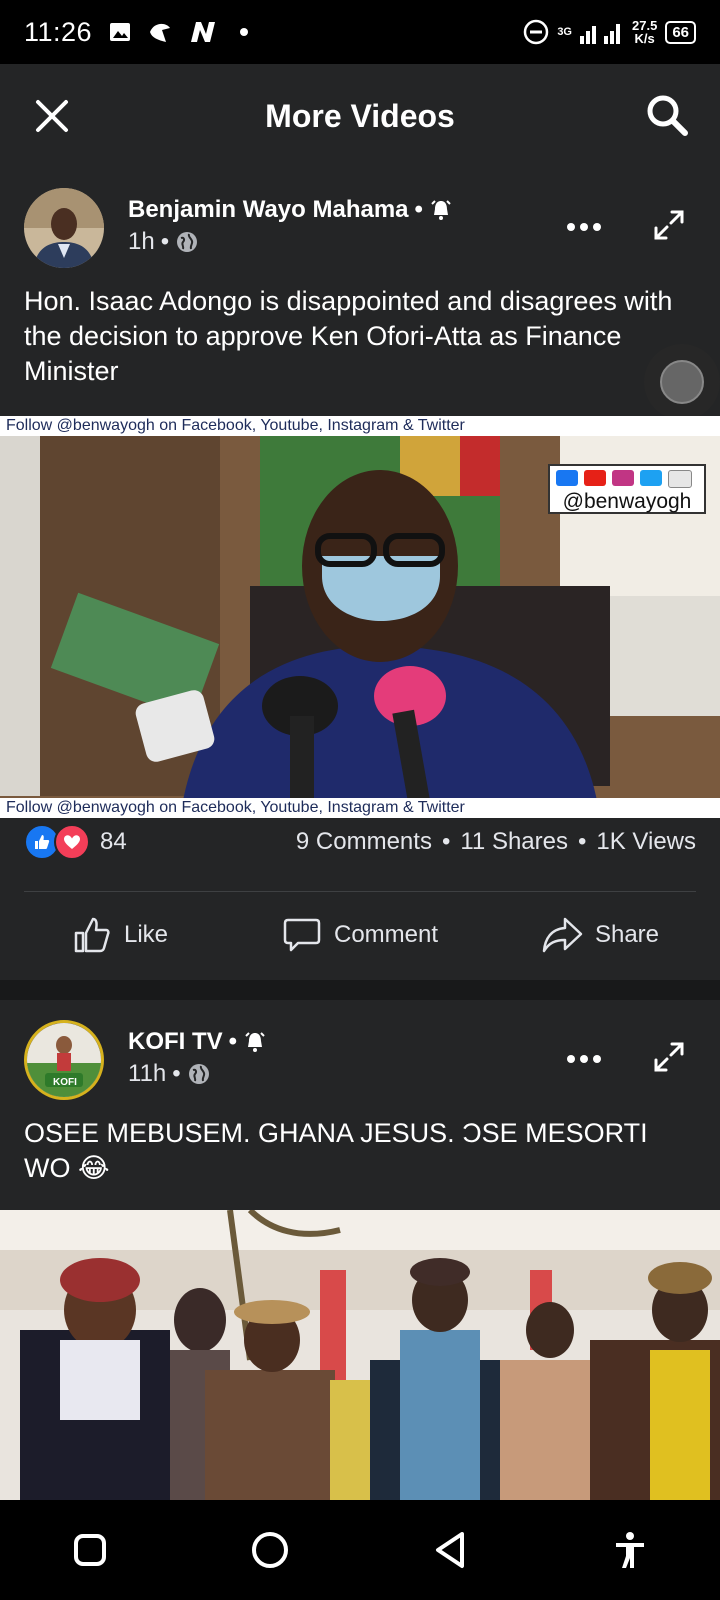 Image resolution: width=720 pixels, height=1600 pixels. What do you see at coordinates (627, 489) in the screenshot?
I see `video-handle-badge: @benwayogh` at bounding box center [627, 489].